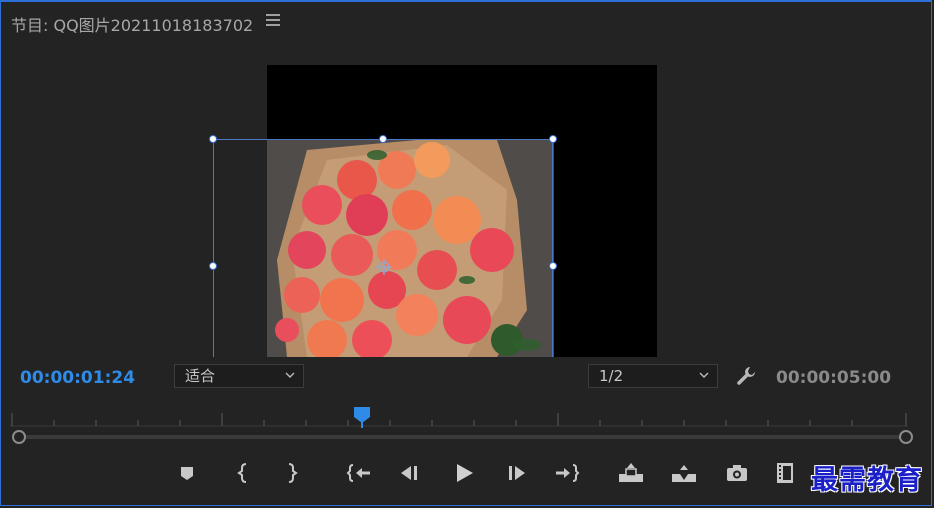 The image size is (934, 508). I want to click on extract-icon, so click(684, 473).